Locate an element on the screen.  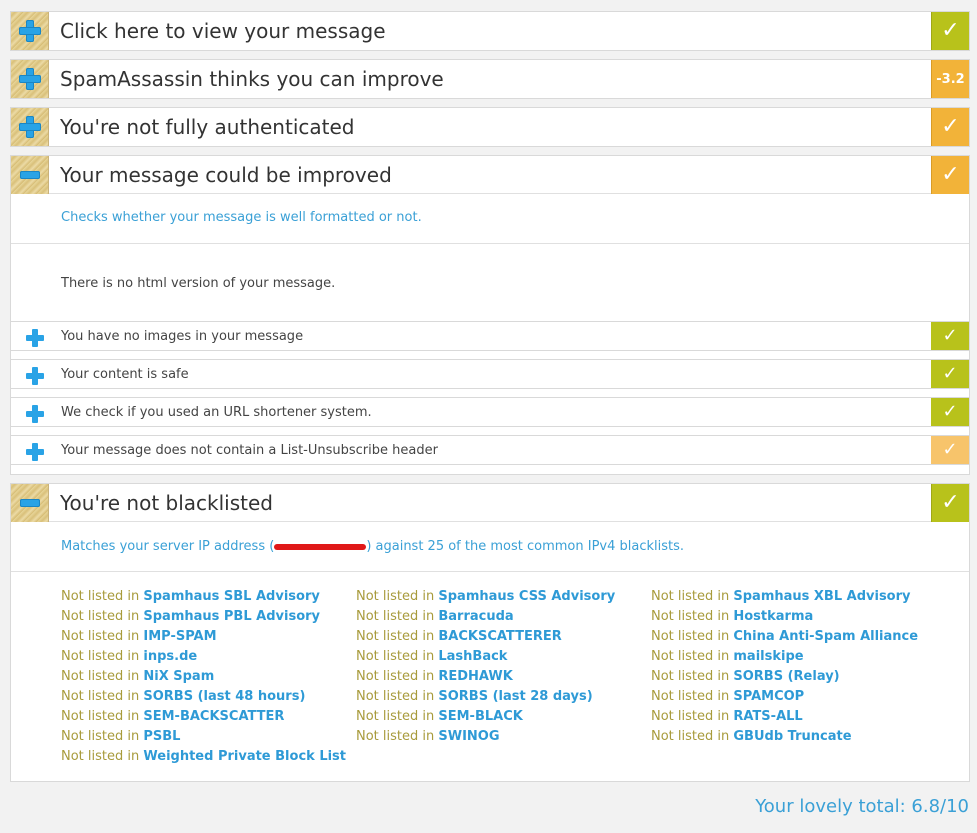
section-spamassassin: SpamAssassin thinks you can improve -3.2 is located at coordinates (490, 79).